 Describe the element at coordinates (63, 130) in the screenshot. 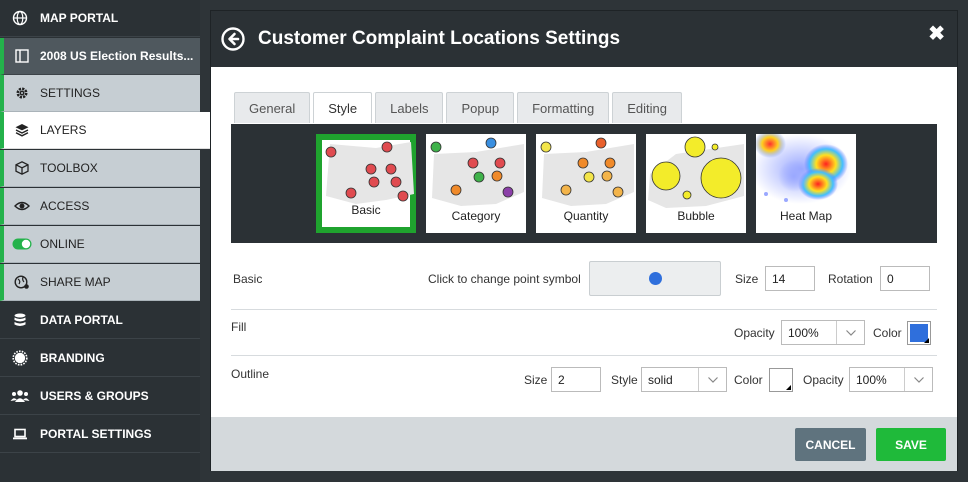

I see `sidebar-item-label: LAYERS` at that location.